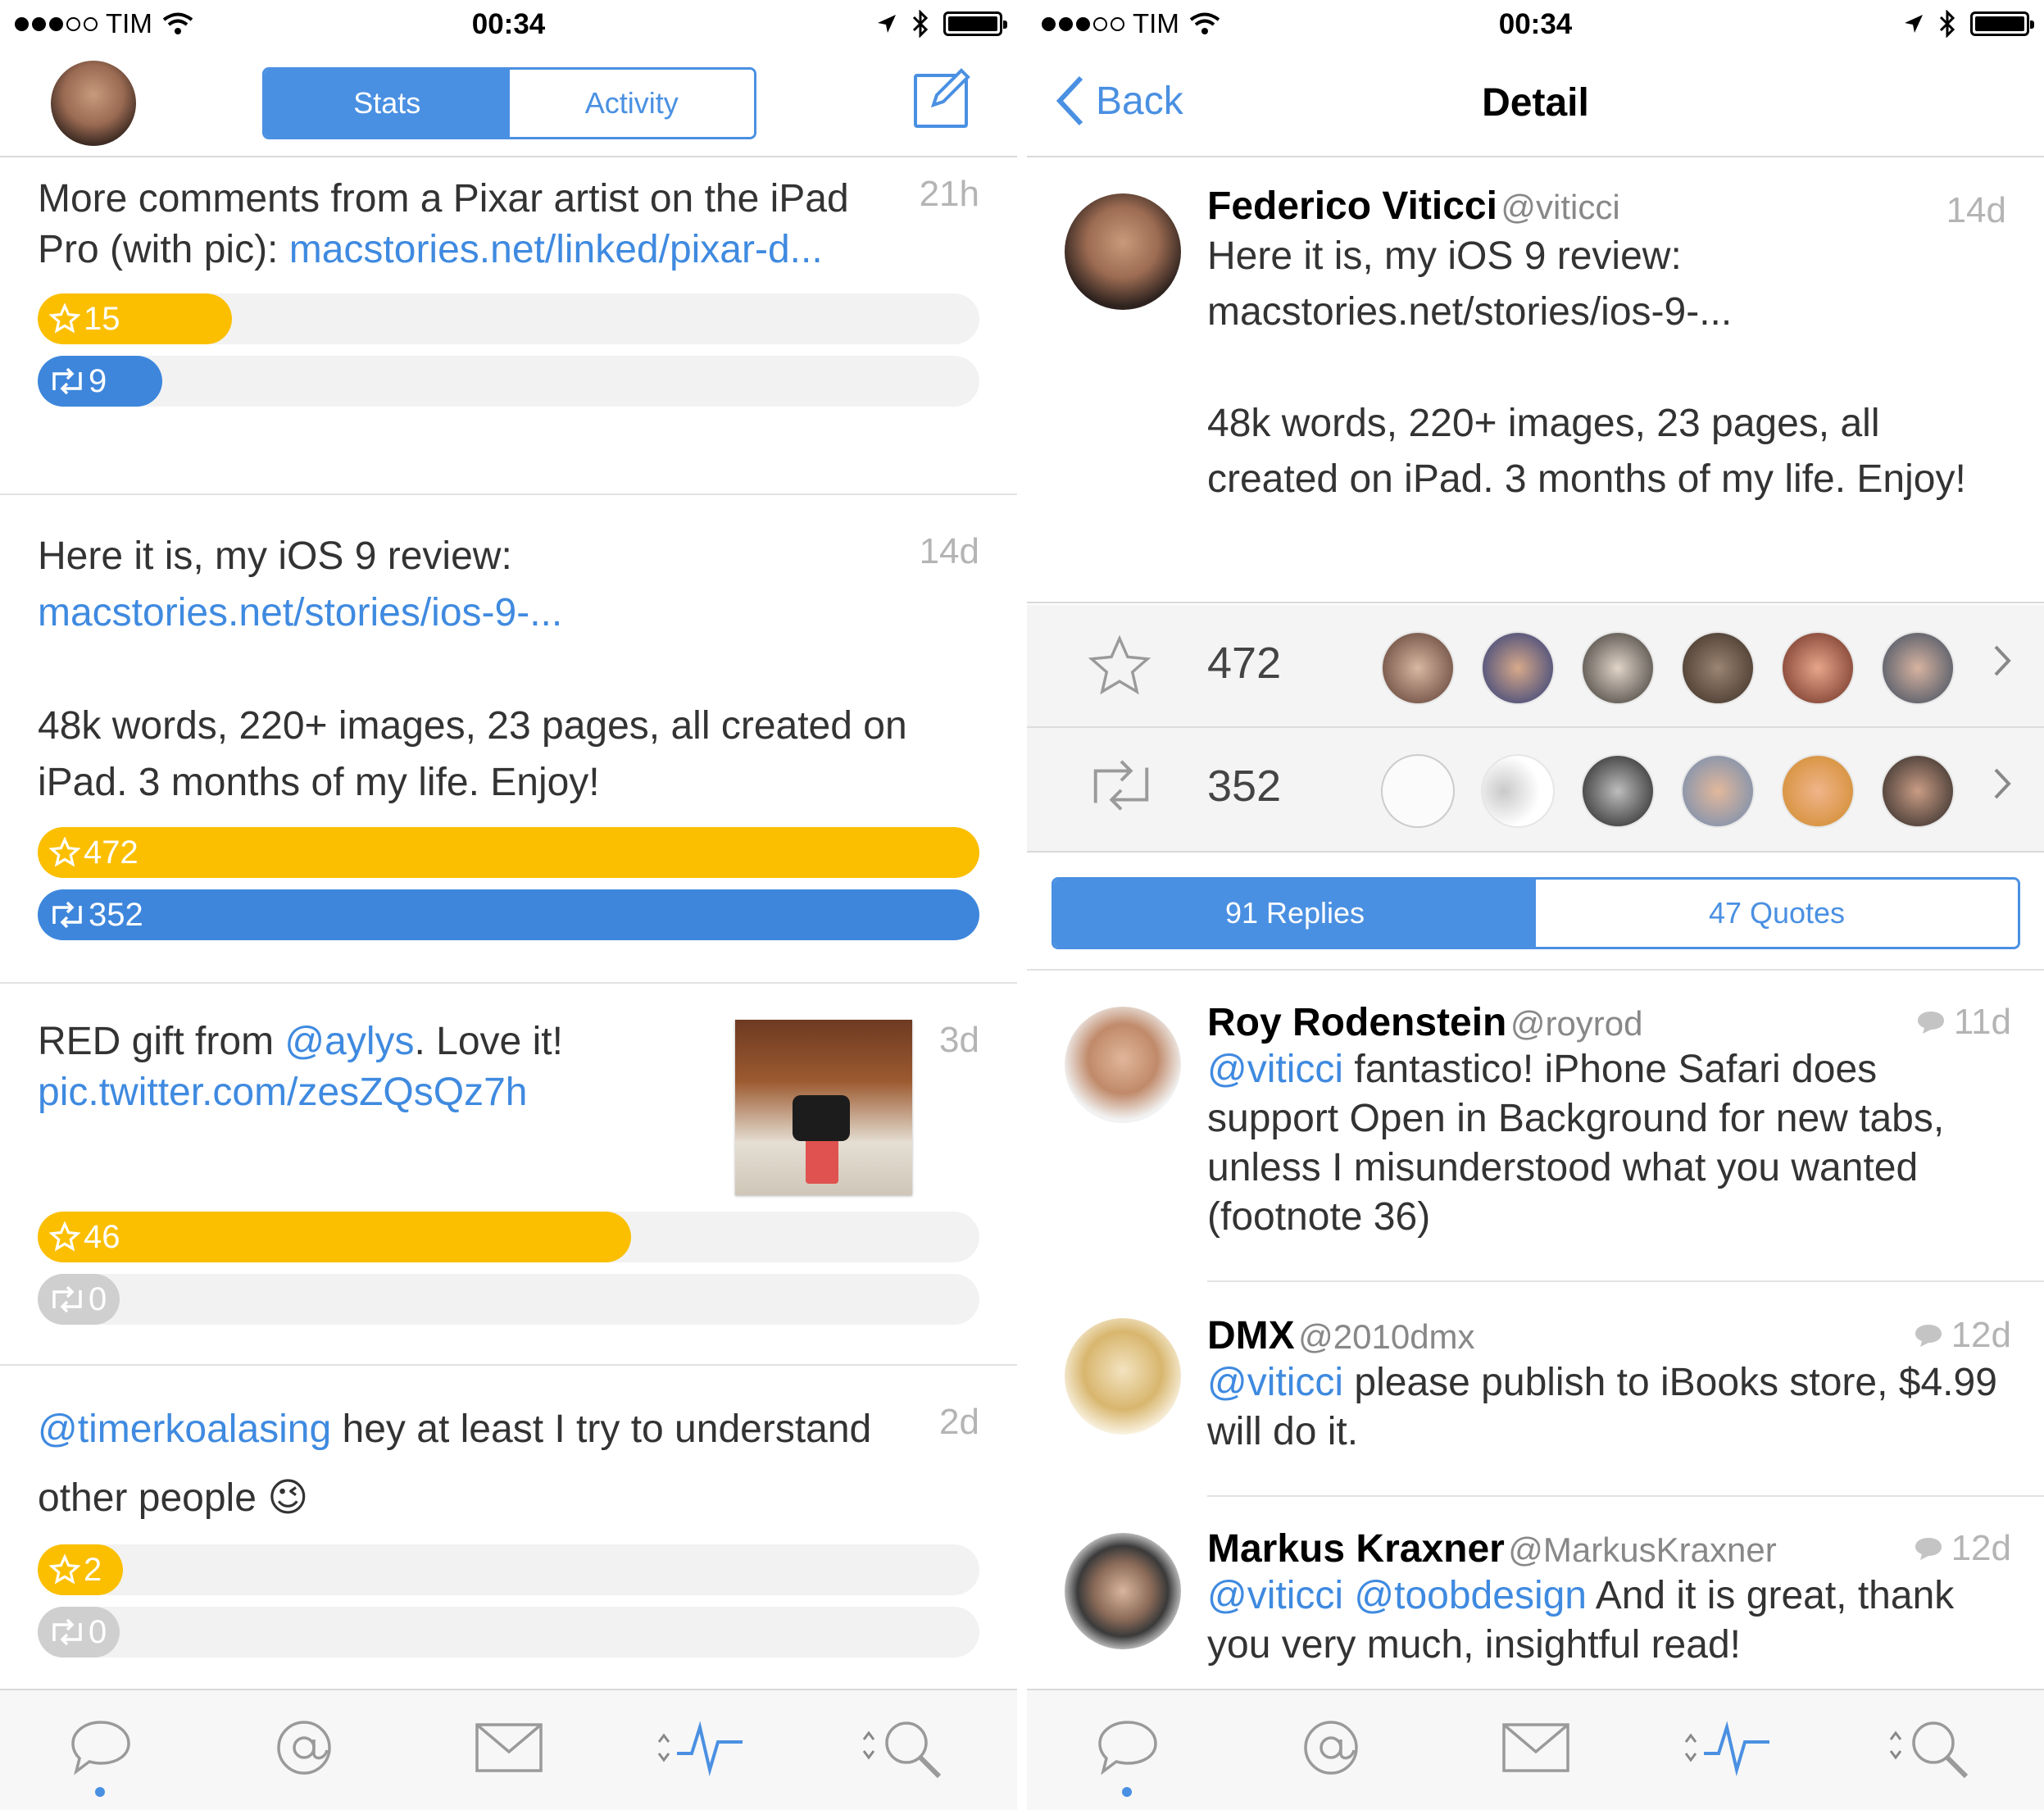 The height and width of the screenshot is (1810, 2044). I want to click on mention-link: @aylys, so click(349, 1041).